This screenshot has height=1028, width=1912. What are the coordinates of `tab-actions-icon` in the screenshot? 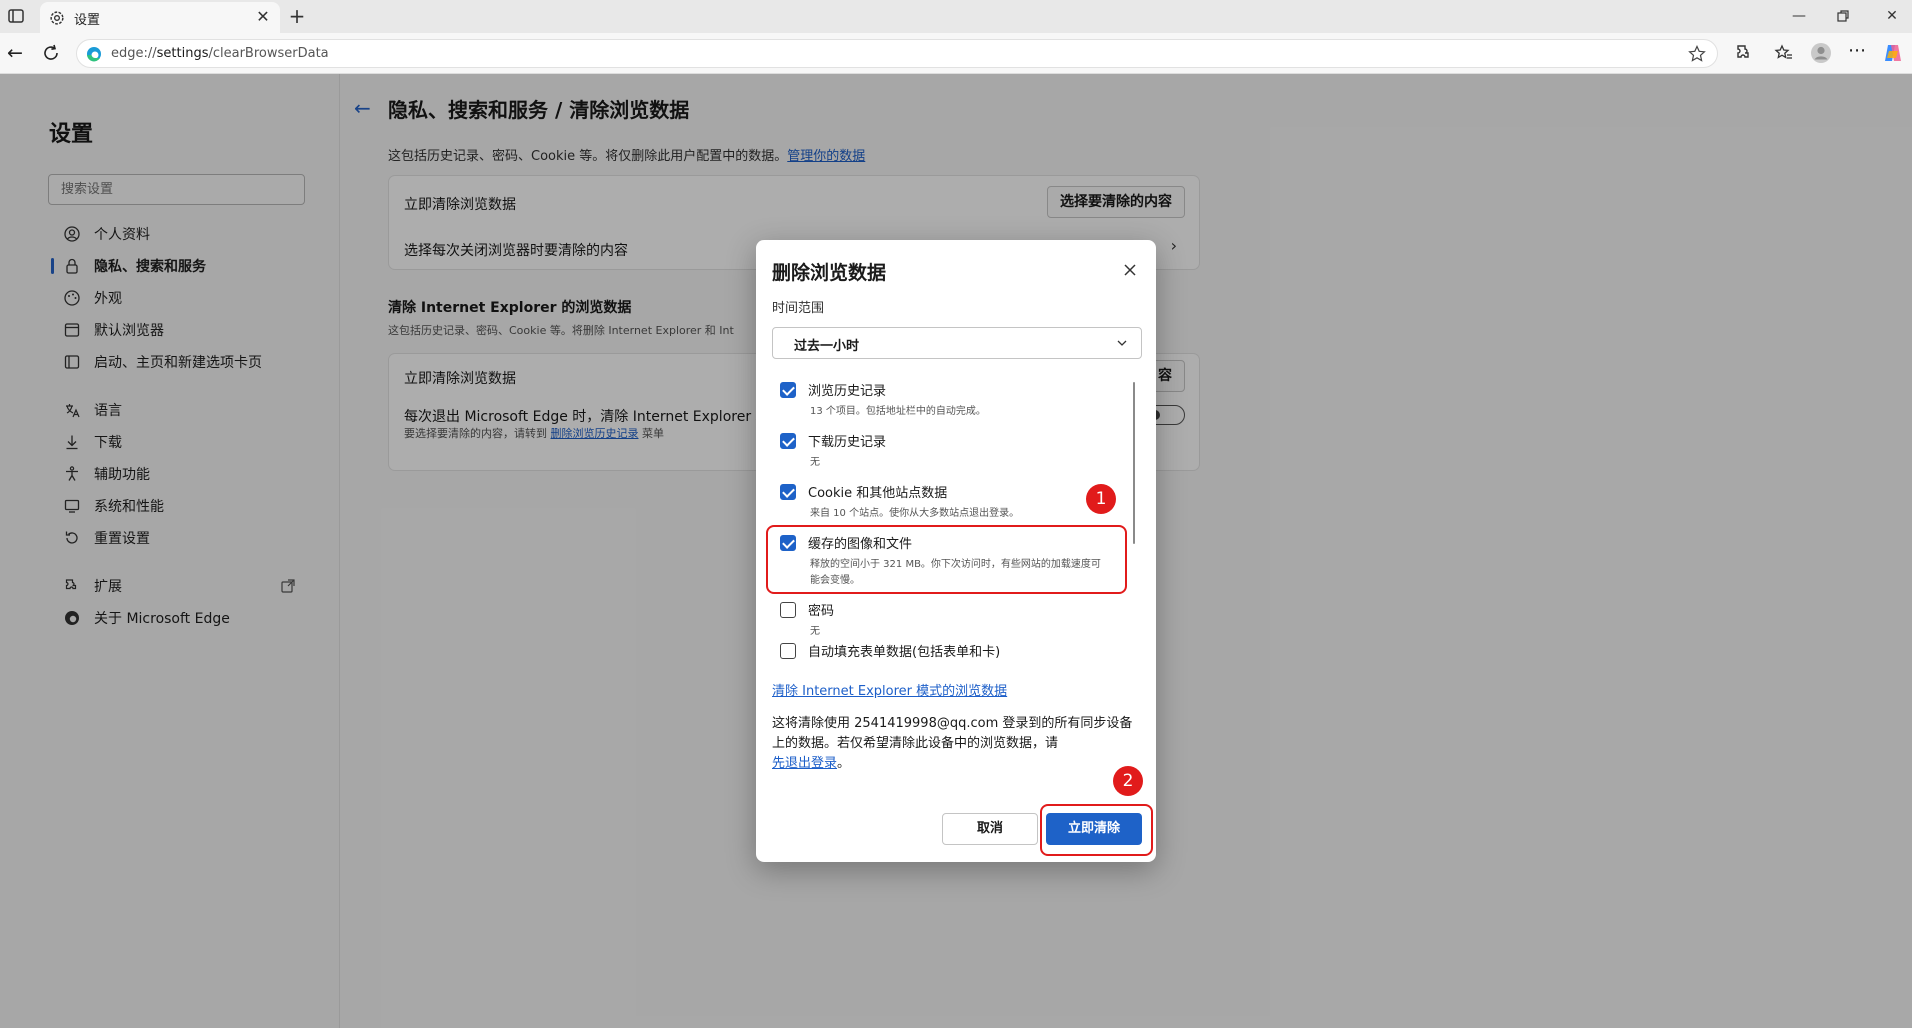 It's located at (16, 16).